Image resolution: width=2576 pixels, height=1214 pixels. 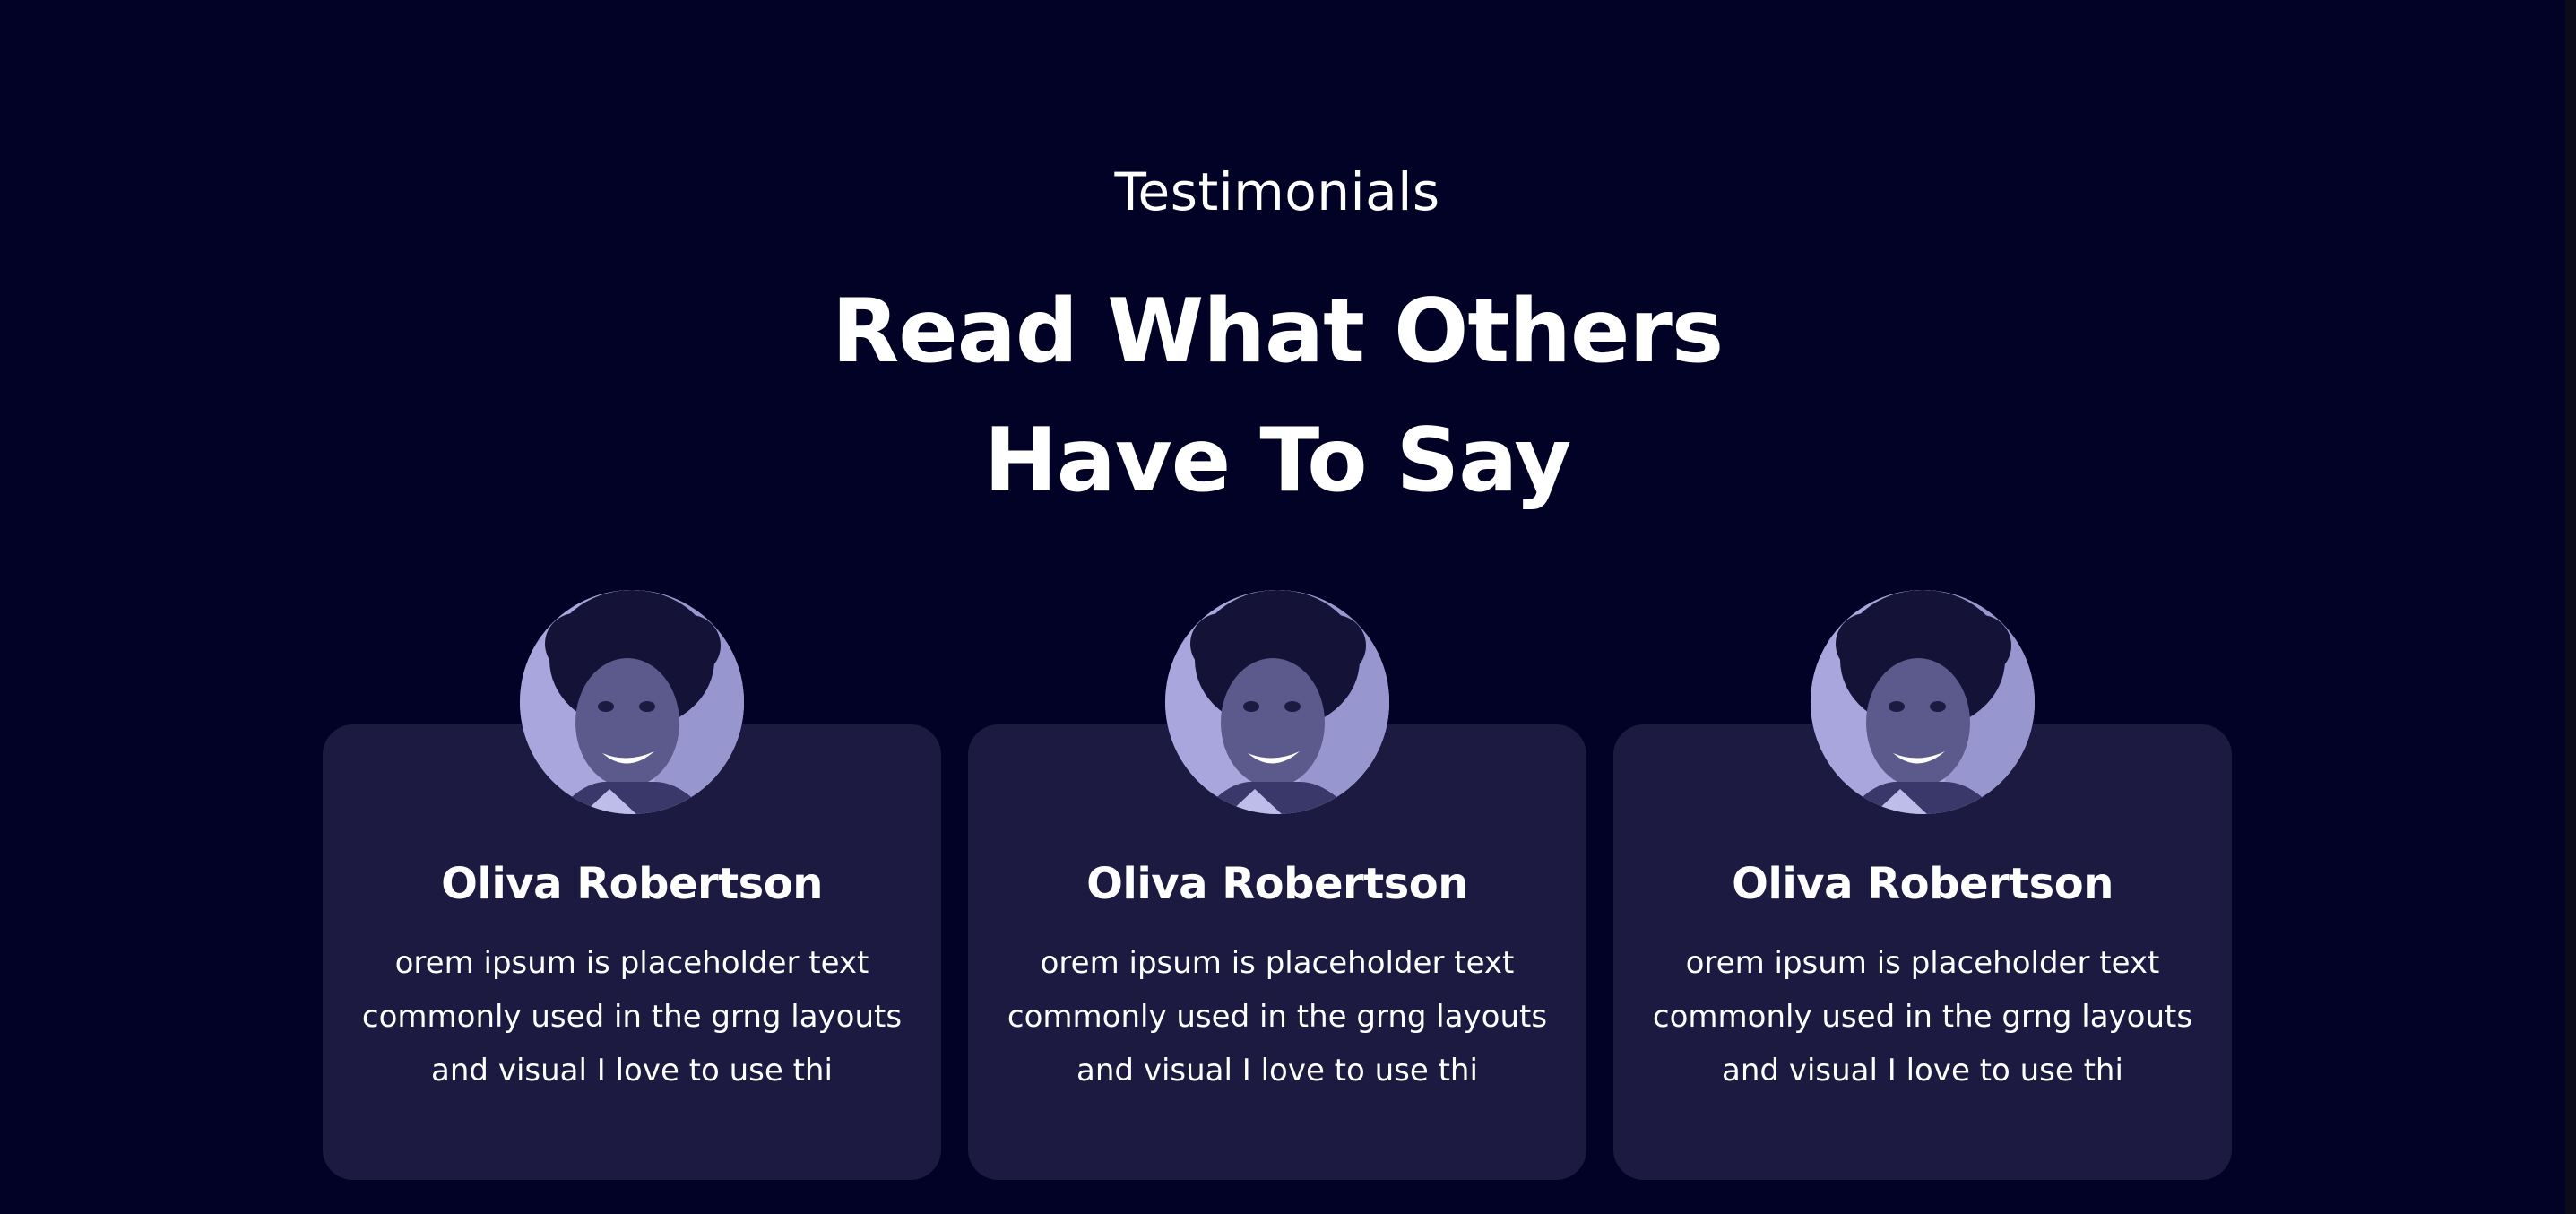 I want to click on scrollbar-track, so click(x=2570, y=607).